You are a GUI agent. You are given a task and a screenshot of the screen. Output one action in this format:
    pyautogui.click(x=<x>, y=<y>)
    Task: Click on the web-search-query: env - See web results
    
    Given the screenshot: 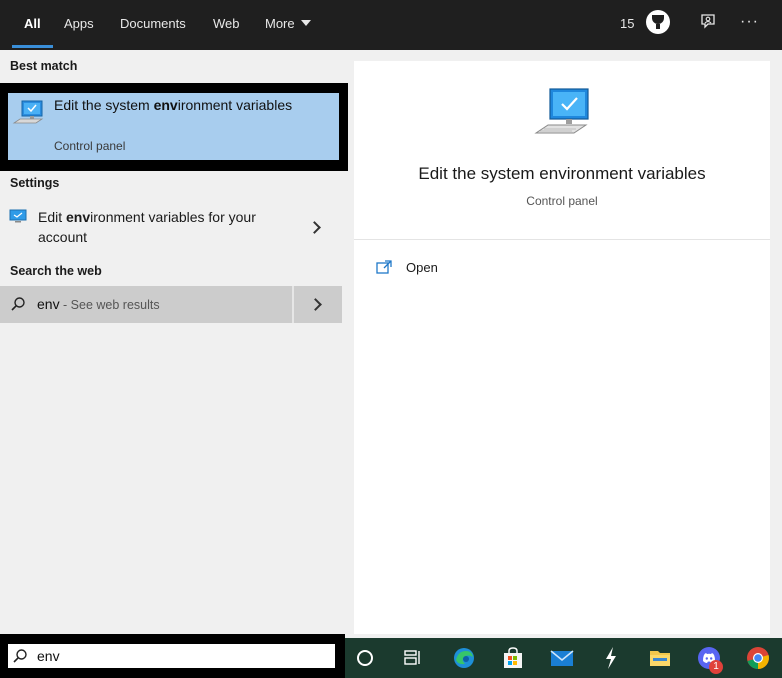 What is the action you would take?
    pyautogui.click(x=98, y=304)
    